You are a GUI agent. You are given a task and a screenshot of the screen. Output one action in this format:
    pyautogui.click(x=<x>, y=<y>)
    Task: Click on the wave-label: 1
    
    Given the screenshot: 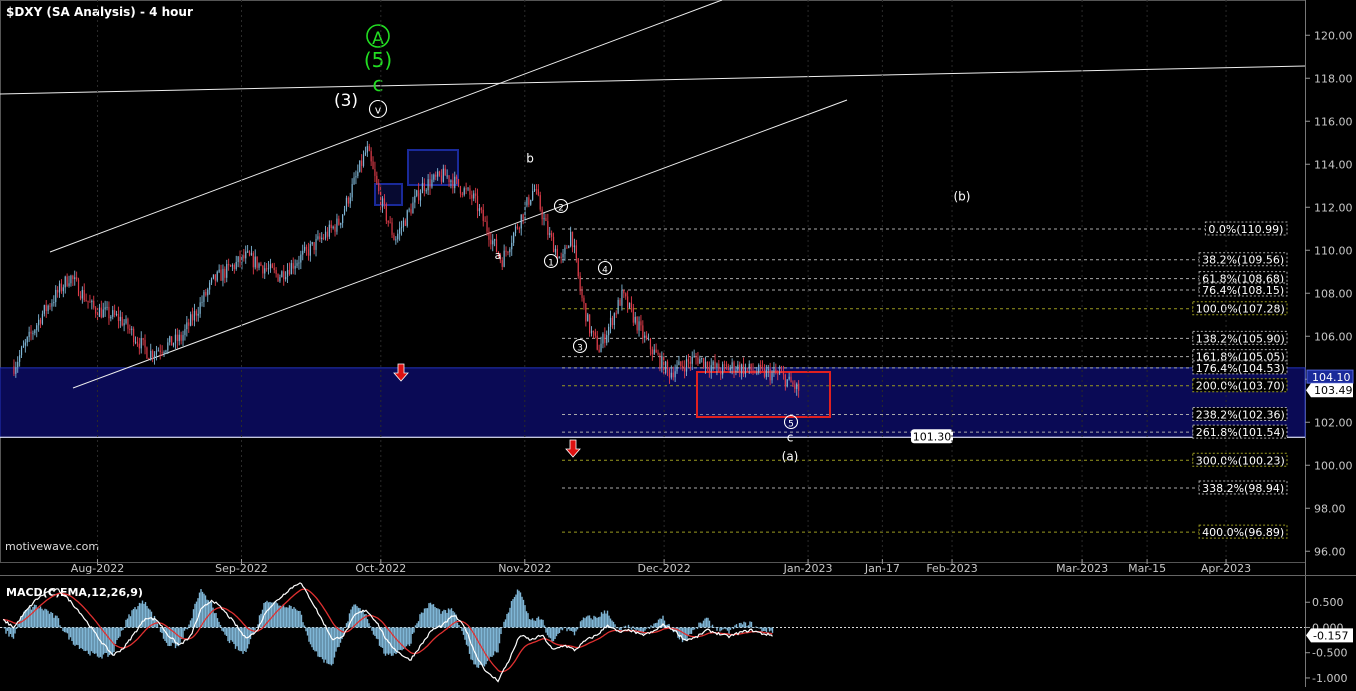 What is the action you would take?
    pyautogui.click(x=551, y=263)
    